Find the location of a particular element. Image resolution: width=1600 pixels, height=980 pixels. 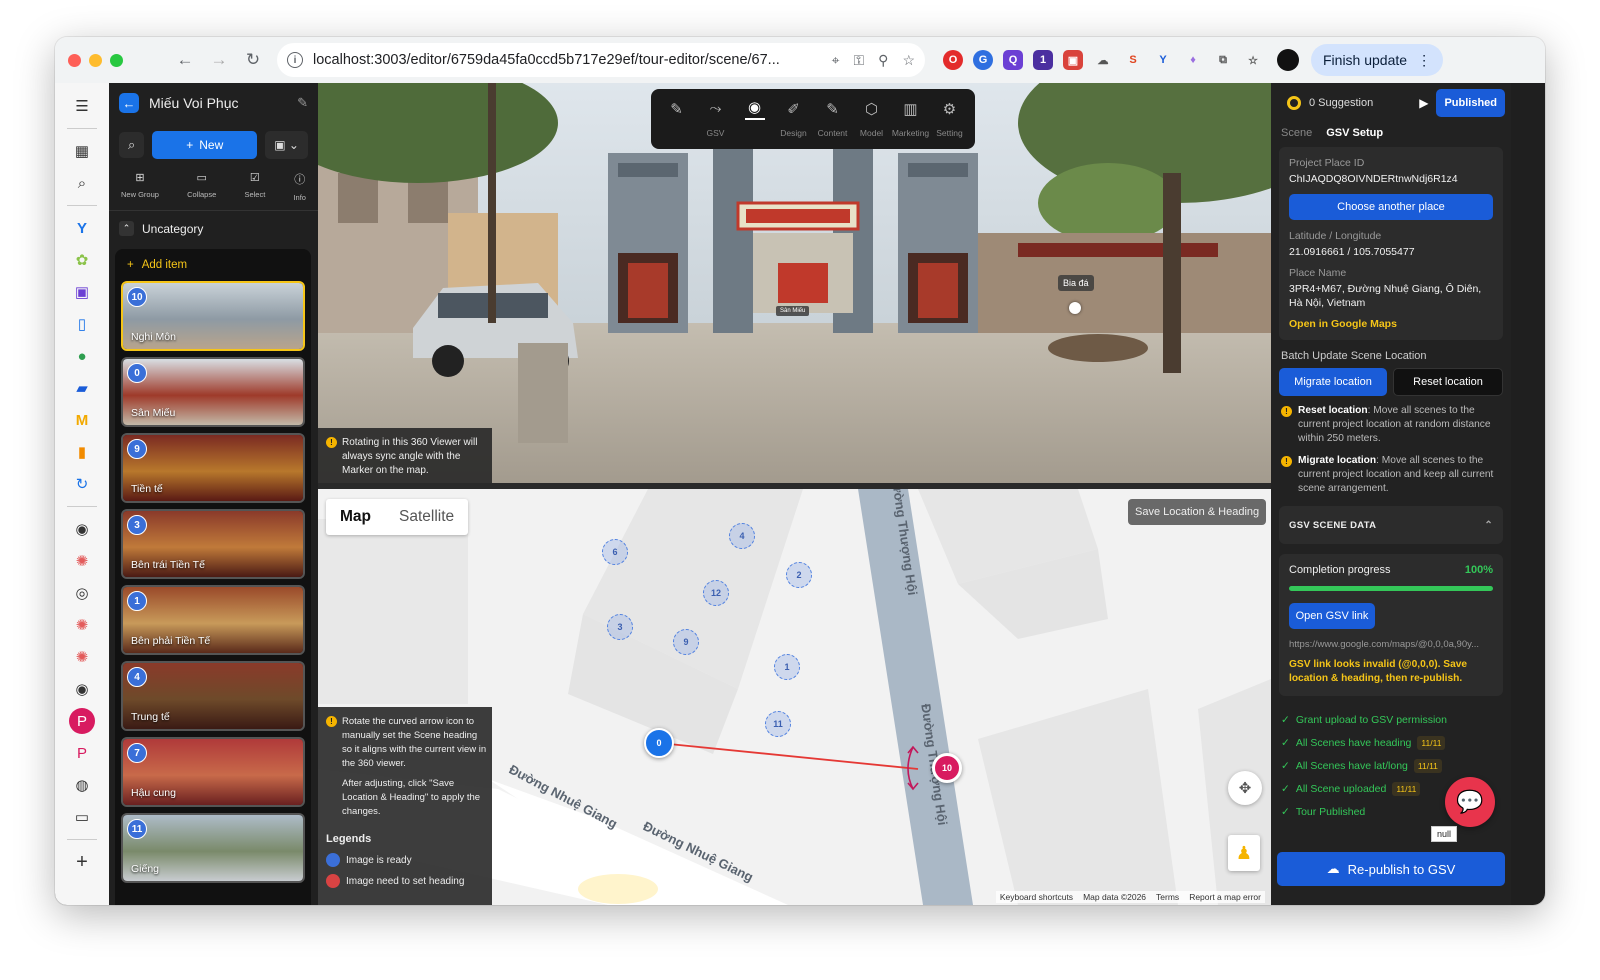

forward-arrow-icon: → is located at coordinates (219, 60).